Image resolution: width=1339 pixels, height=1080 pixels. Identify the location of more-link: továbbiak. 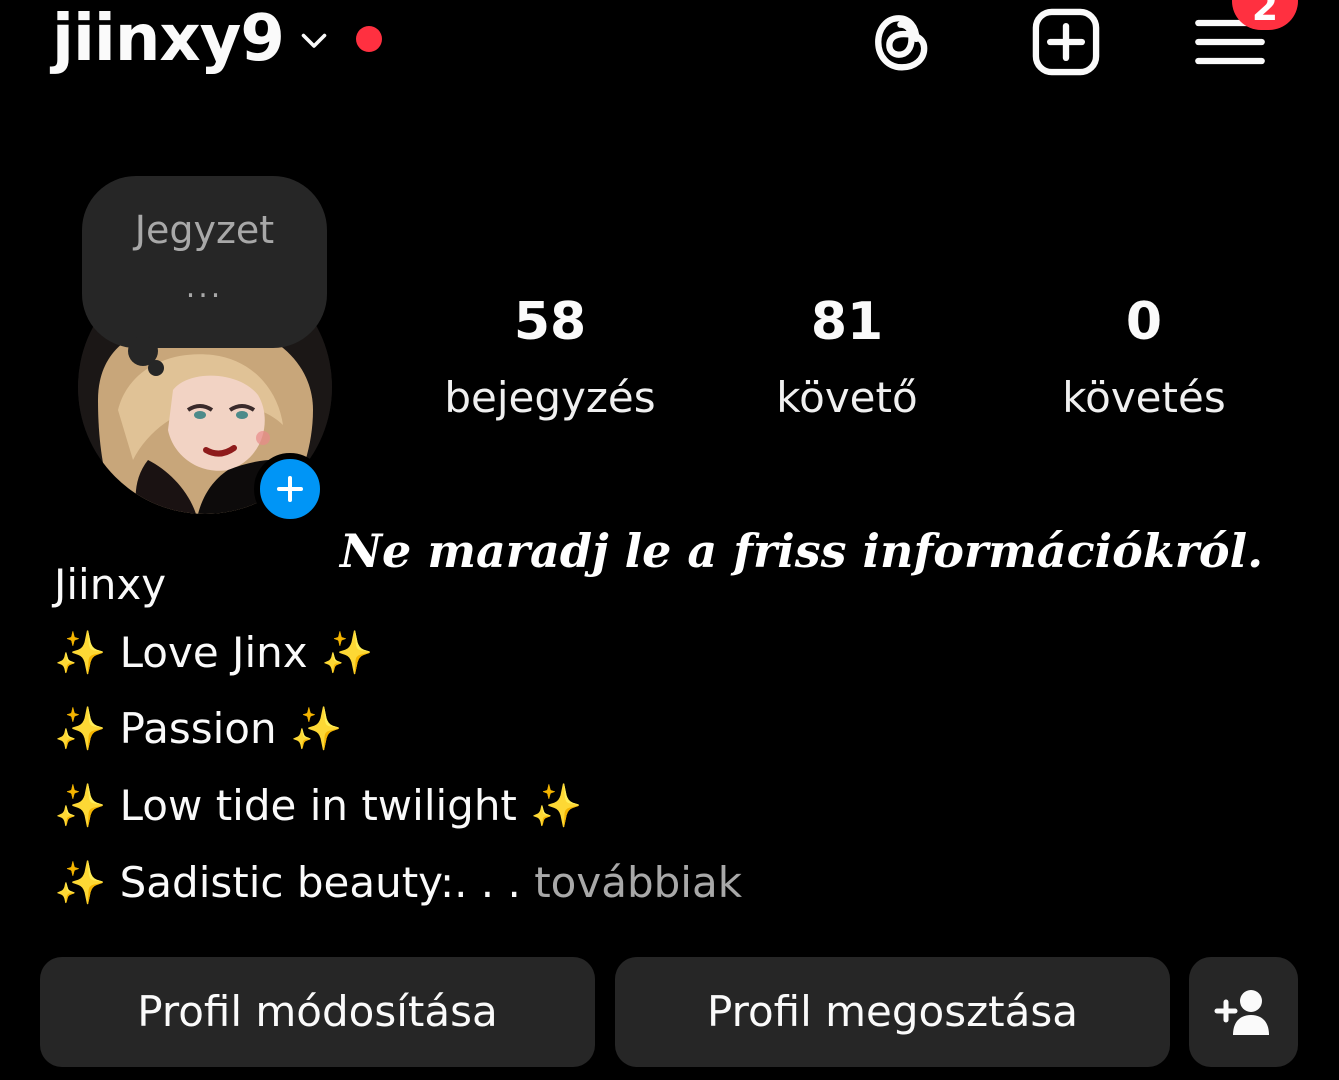
(638, 882).